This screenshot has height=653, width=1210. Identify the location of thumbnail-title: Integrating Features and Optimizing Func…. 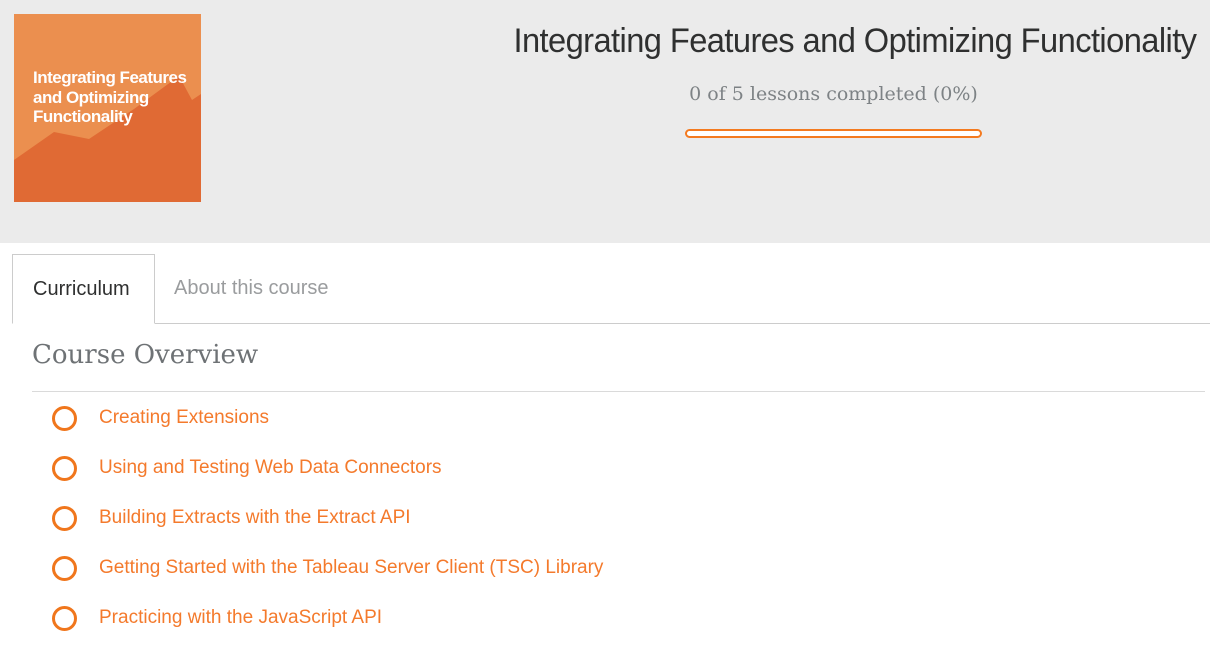
(110, 97).